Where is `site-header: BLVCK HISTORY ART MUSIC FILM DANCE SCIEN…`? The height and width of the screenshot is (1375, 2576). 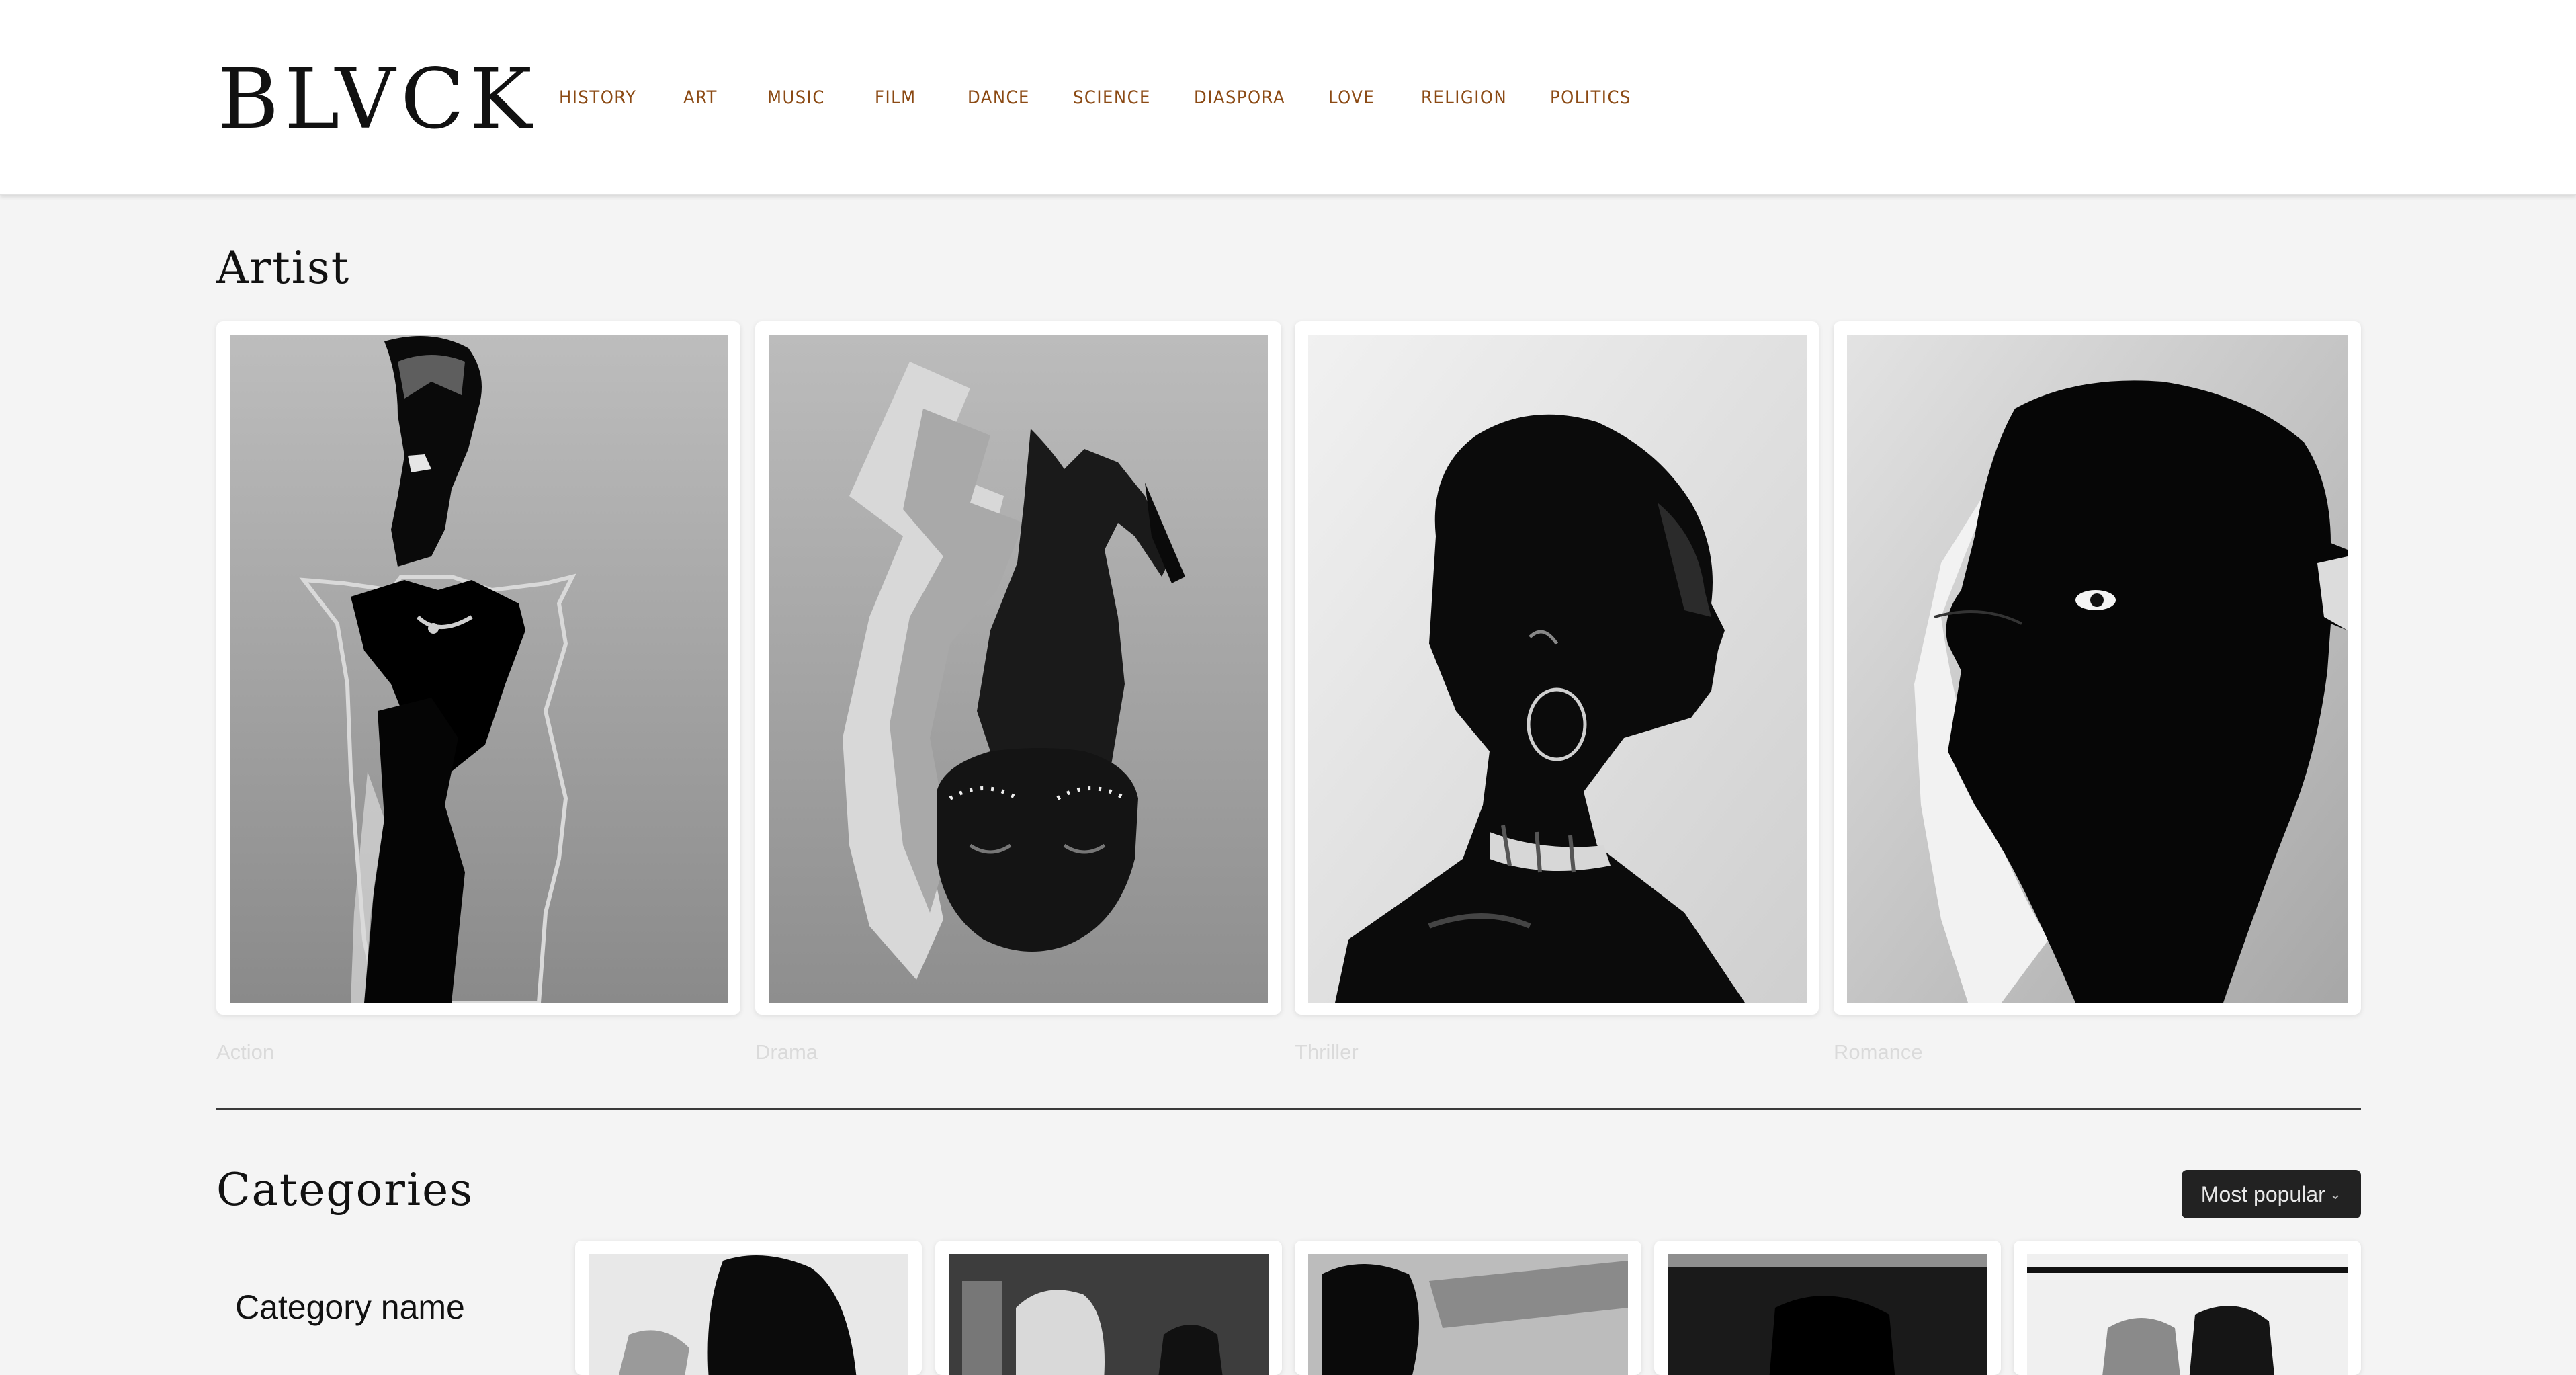 site-header: BLVCK HISTORY ART MUSIC FILM DANCE SCIEN… is located at coordinates (1288, 97).